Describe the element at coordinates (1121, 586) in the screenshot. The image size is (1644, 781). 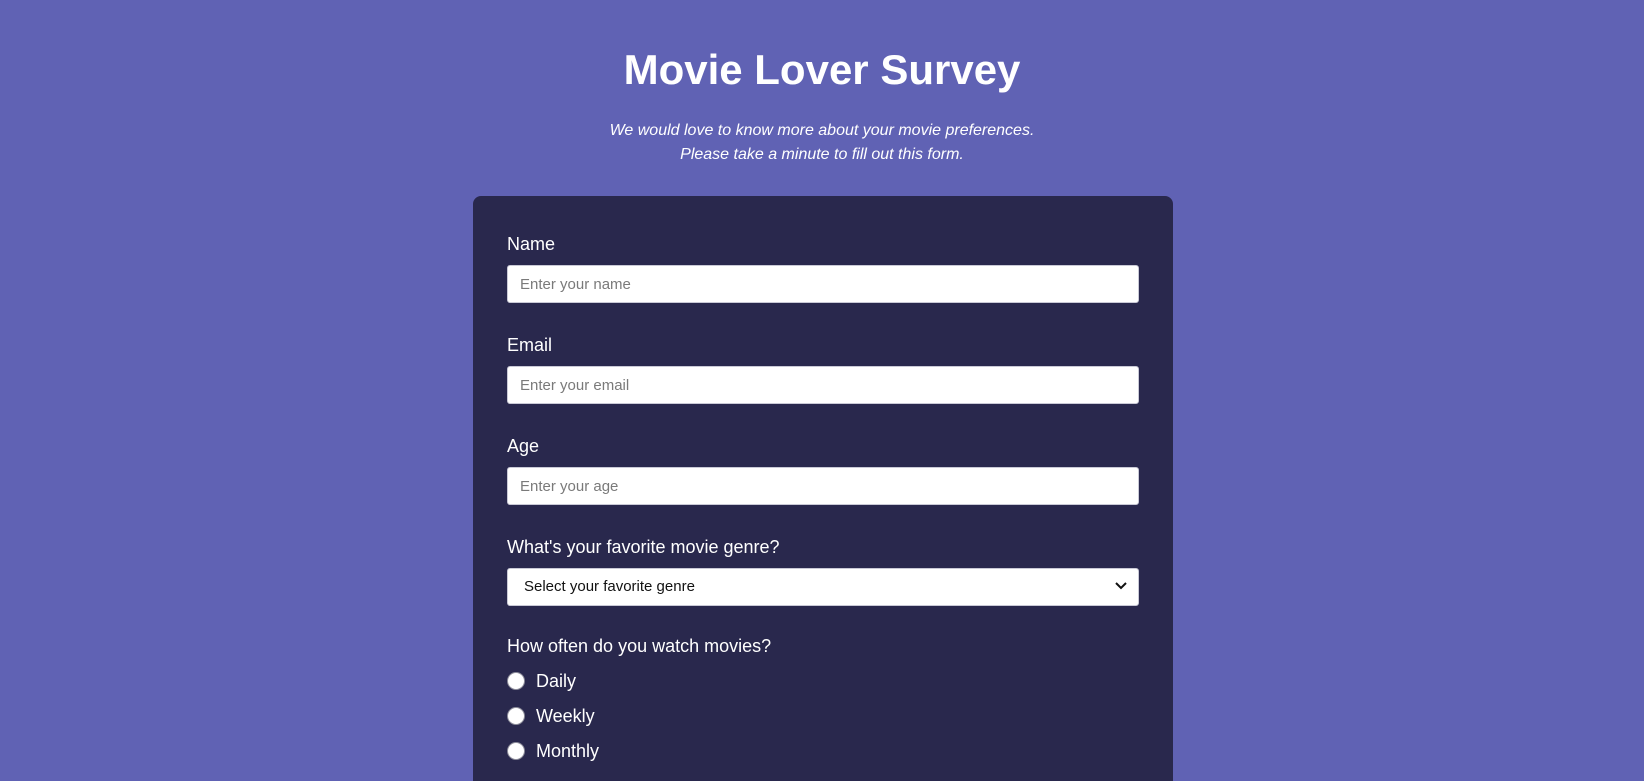
I see `chevron-down-icon` at that location.